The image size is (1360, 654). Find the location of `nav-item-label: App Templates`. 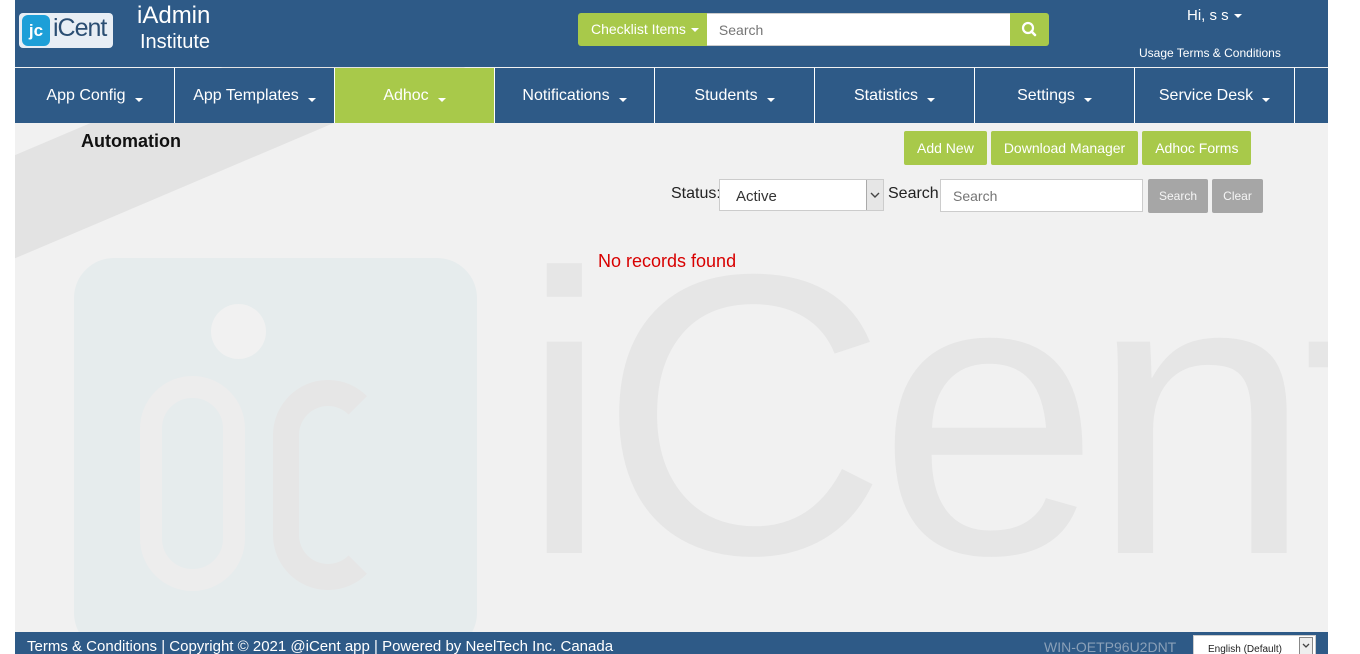

nav-item-label: App Templates is located at coordinates (246, 95).